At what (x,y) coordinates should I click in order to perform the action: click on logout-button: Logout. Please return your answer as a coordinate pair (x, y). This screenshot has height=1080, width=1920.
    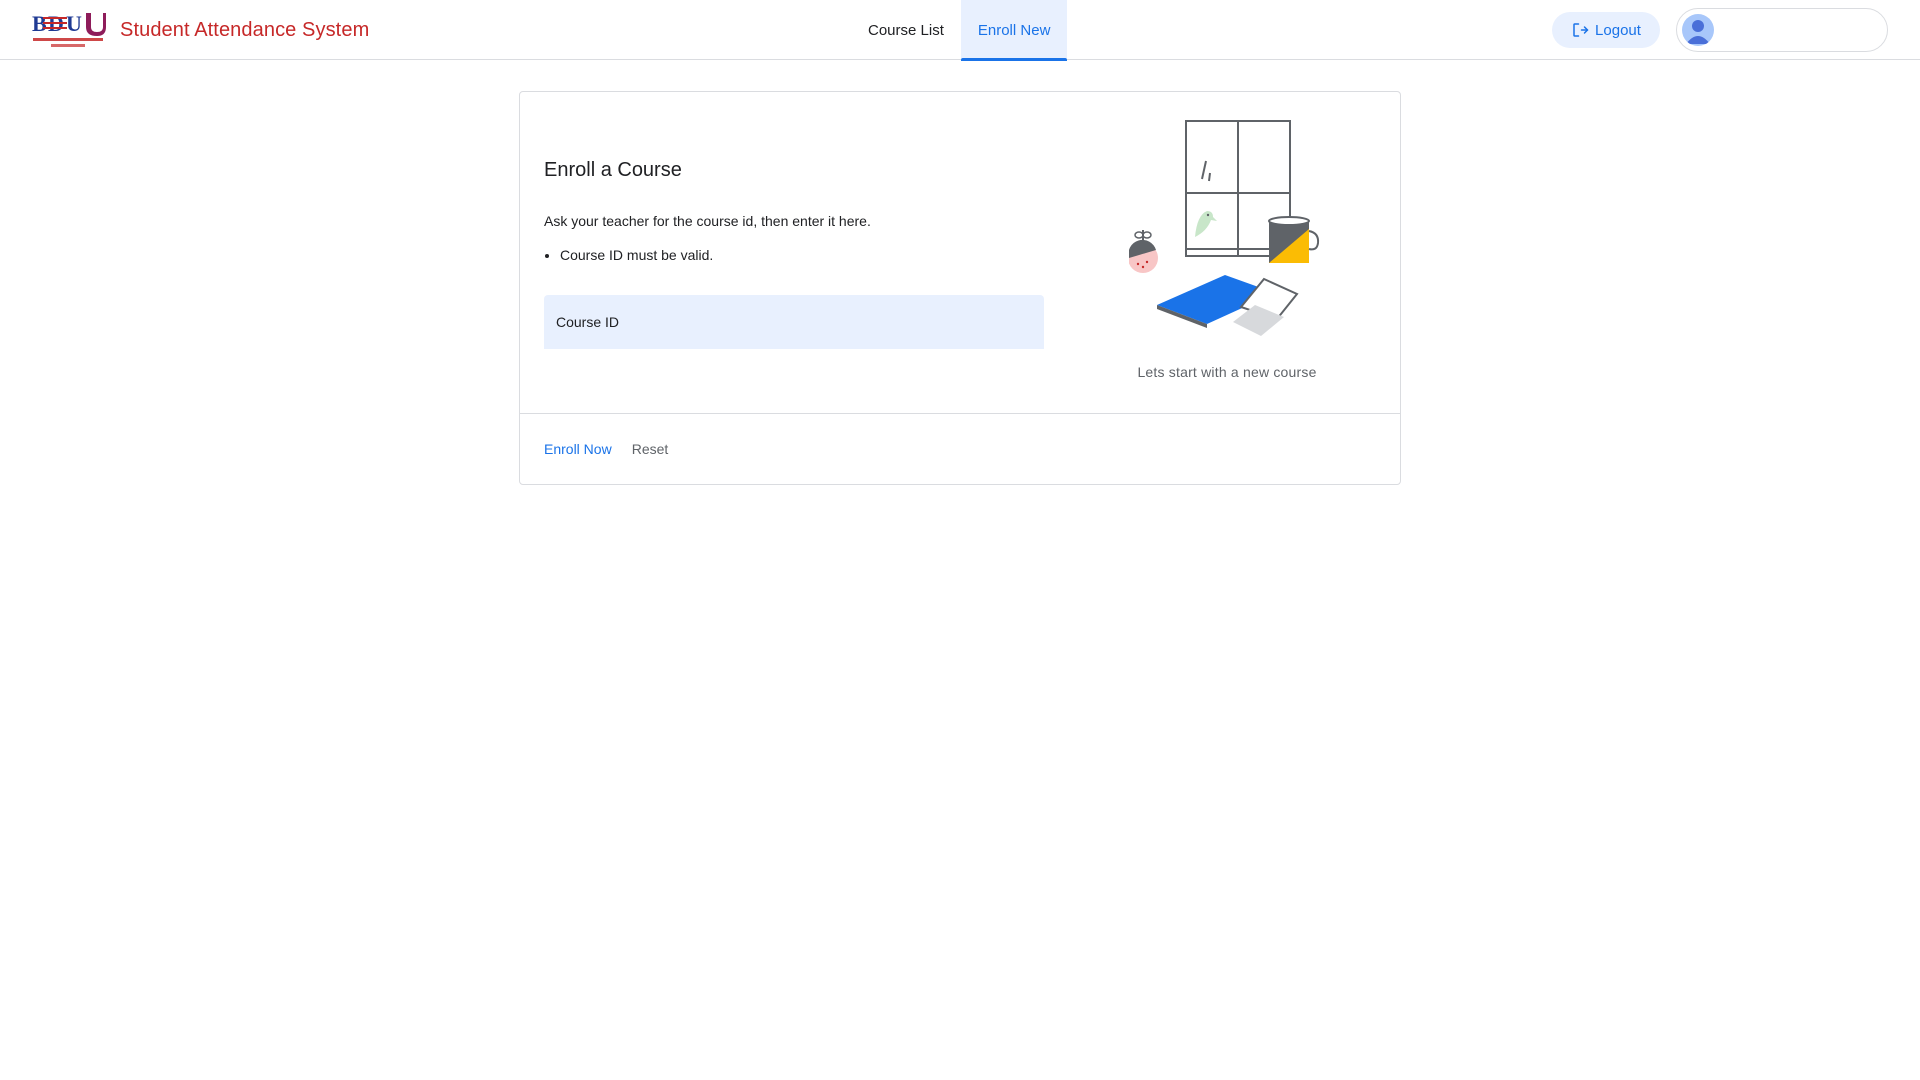
    Looking at the image, I should click on (1606, 30).